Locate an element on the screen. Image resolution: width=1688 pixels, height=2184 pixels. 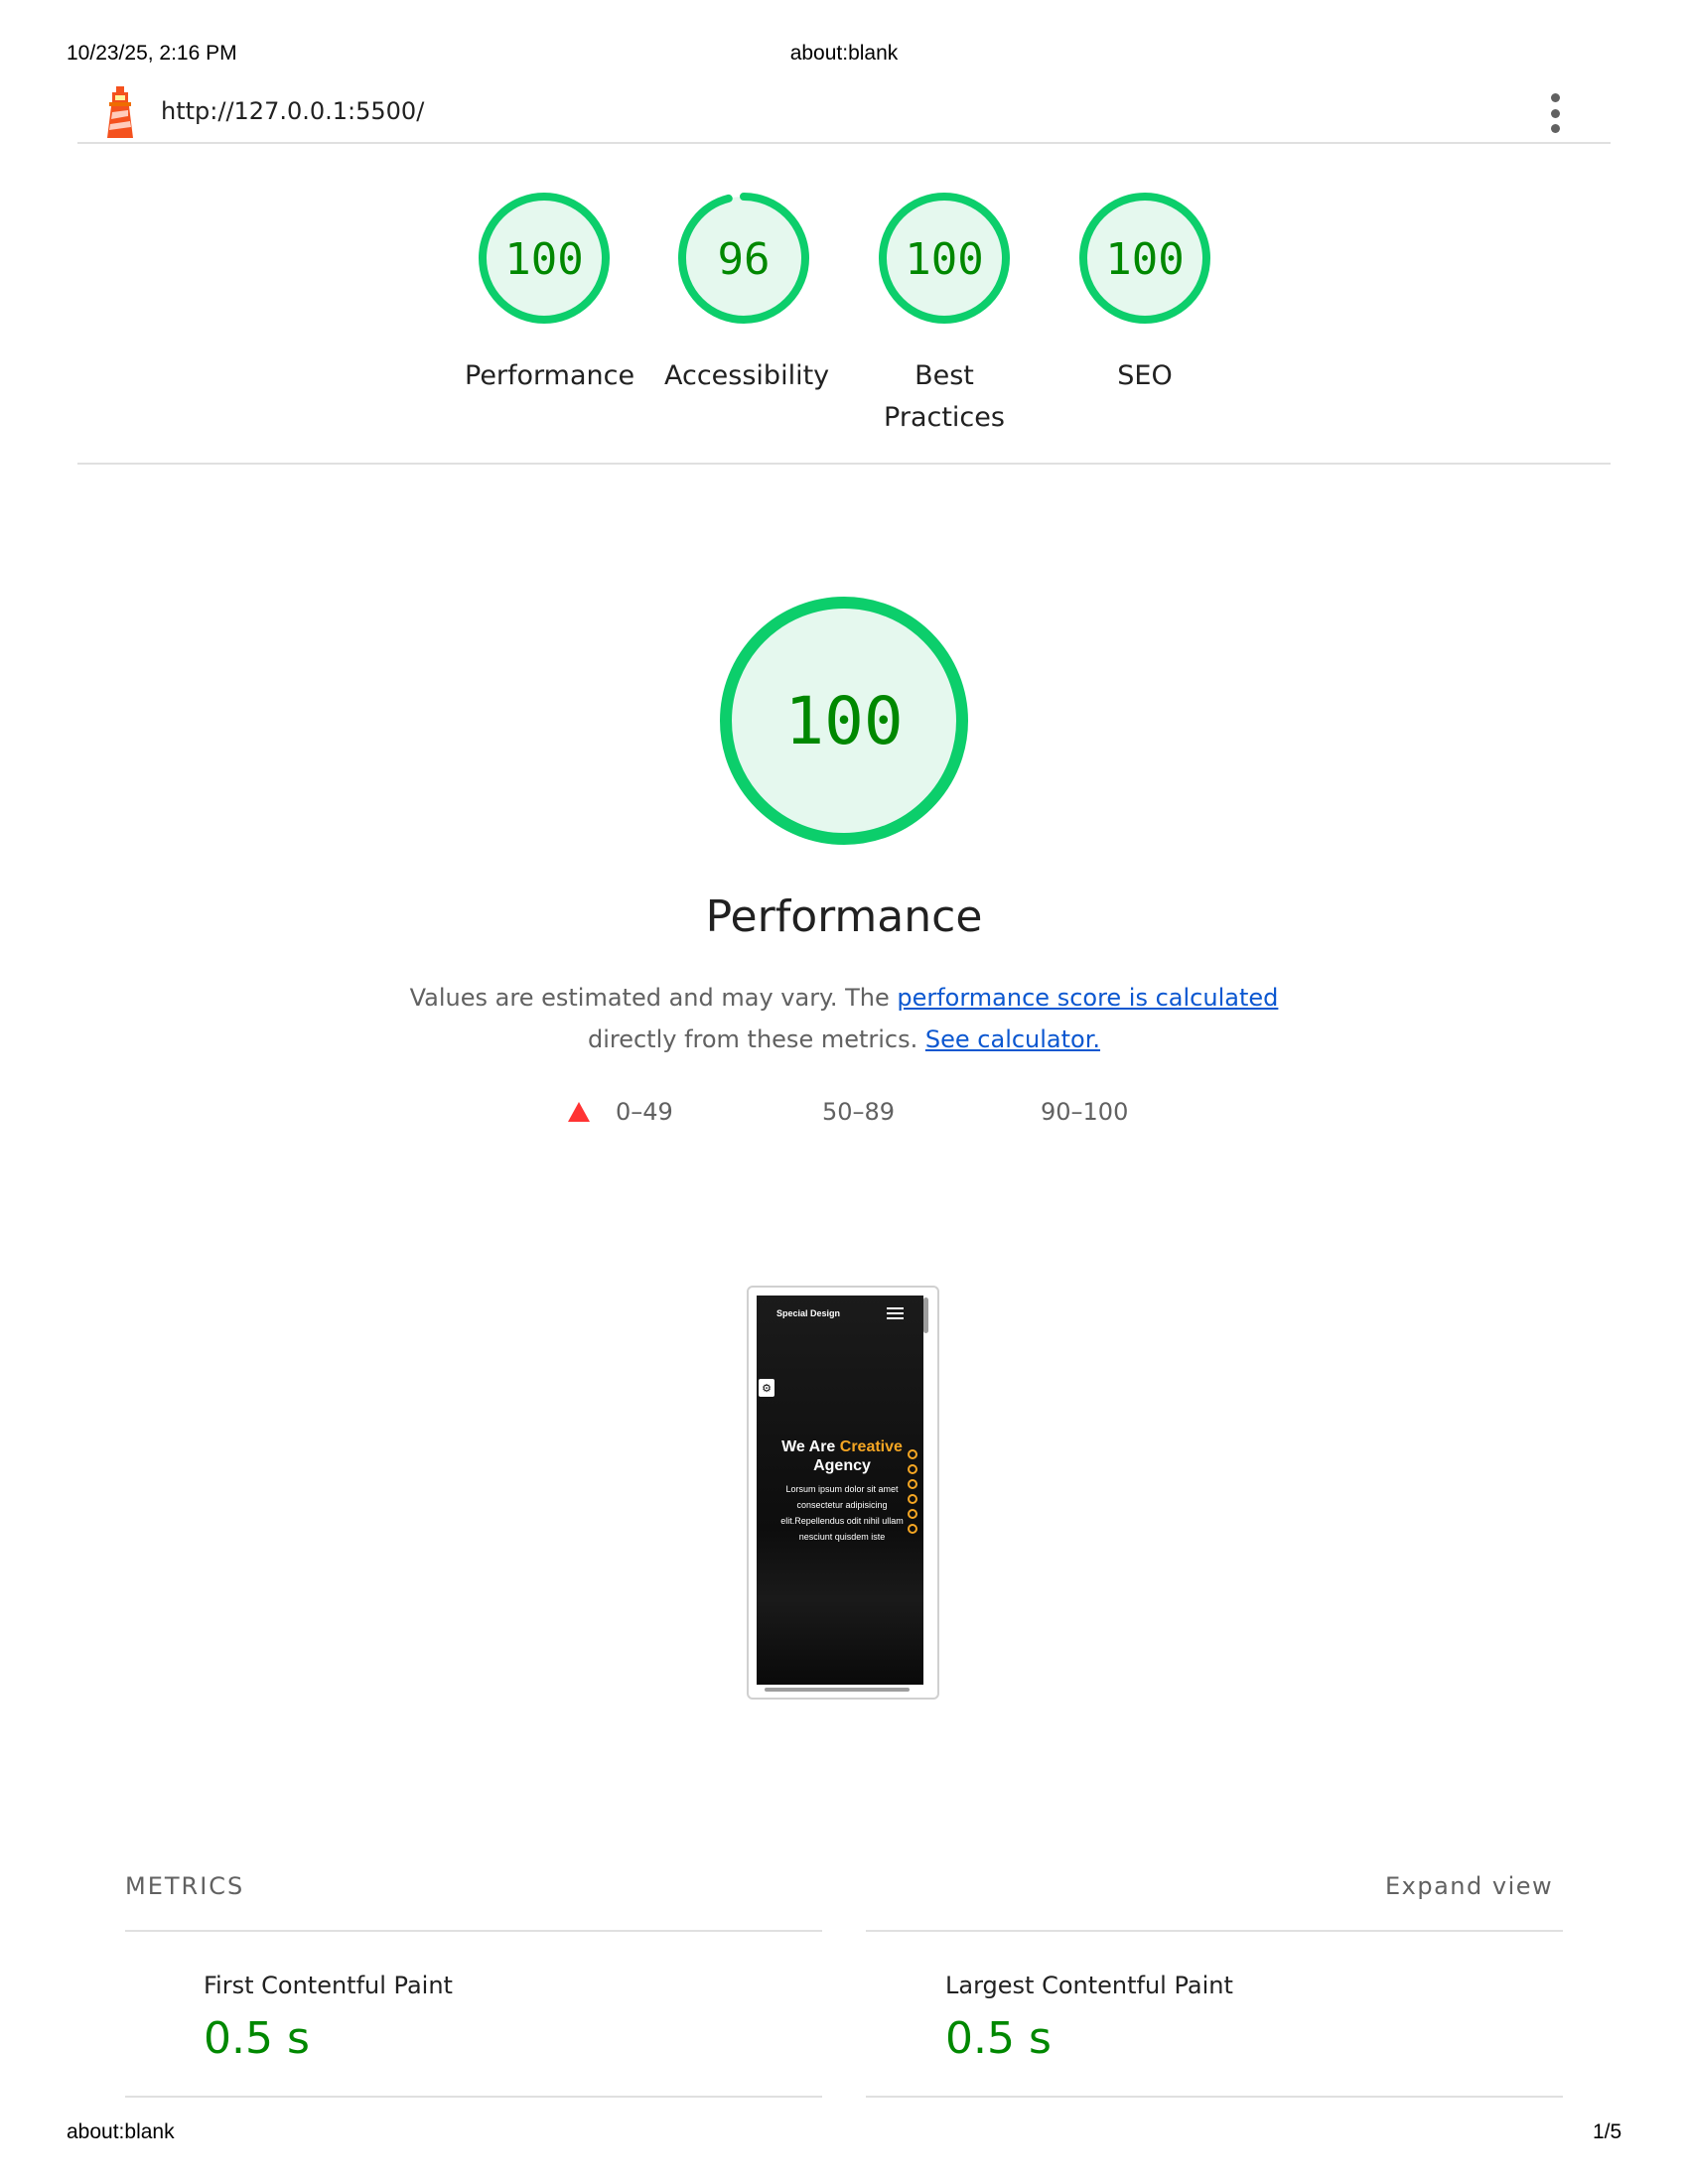
gauge-label: Performance is located at coordinates (550, 375).